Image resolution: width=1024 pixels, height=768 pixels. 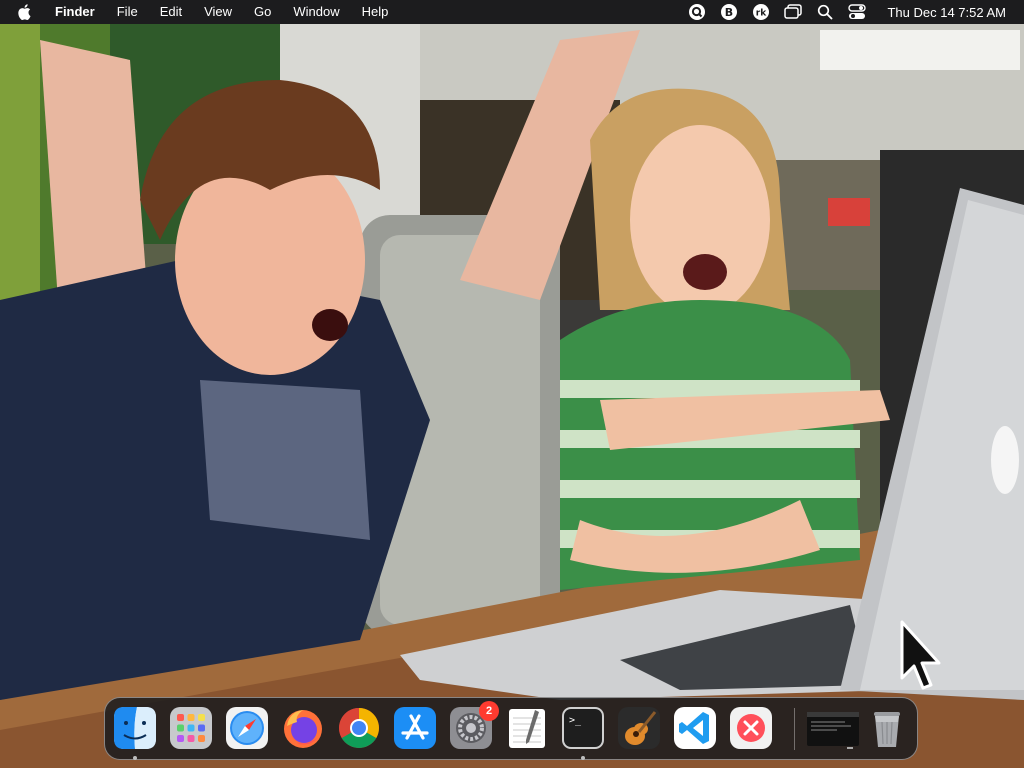 I want to click on chrome-icon, so click(x=359, y=728).